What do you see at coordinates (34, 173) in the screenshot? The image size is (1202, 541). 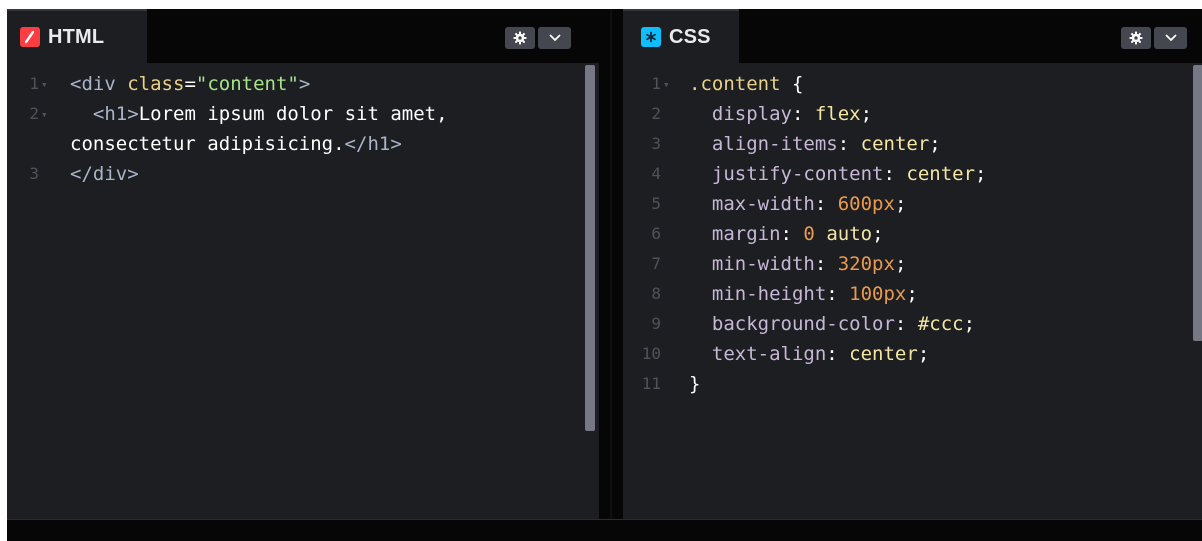 I see `line-number: 3` at bounding box center [34, 173].